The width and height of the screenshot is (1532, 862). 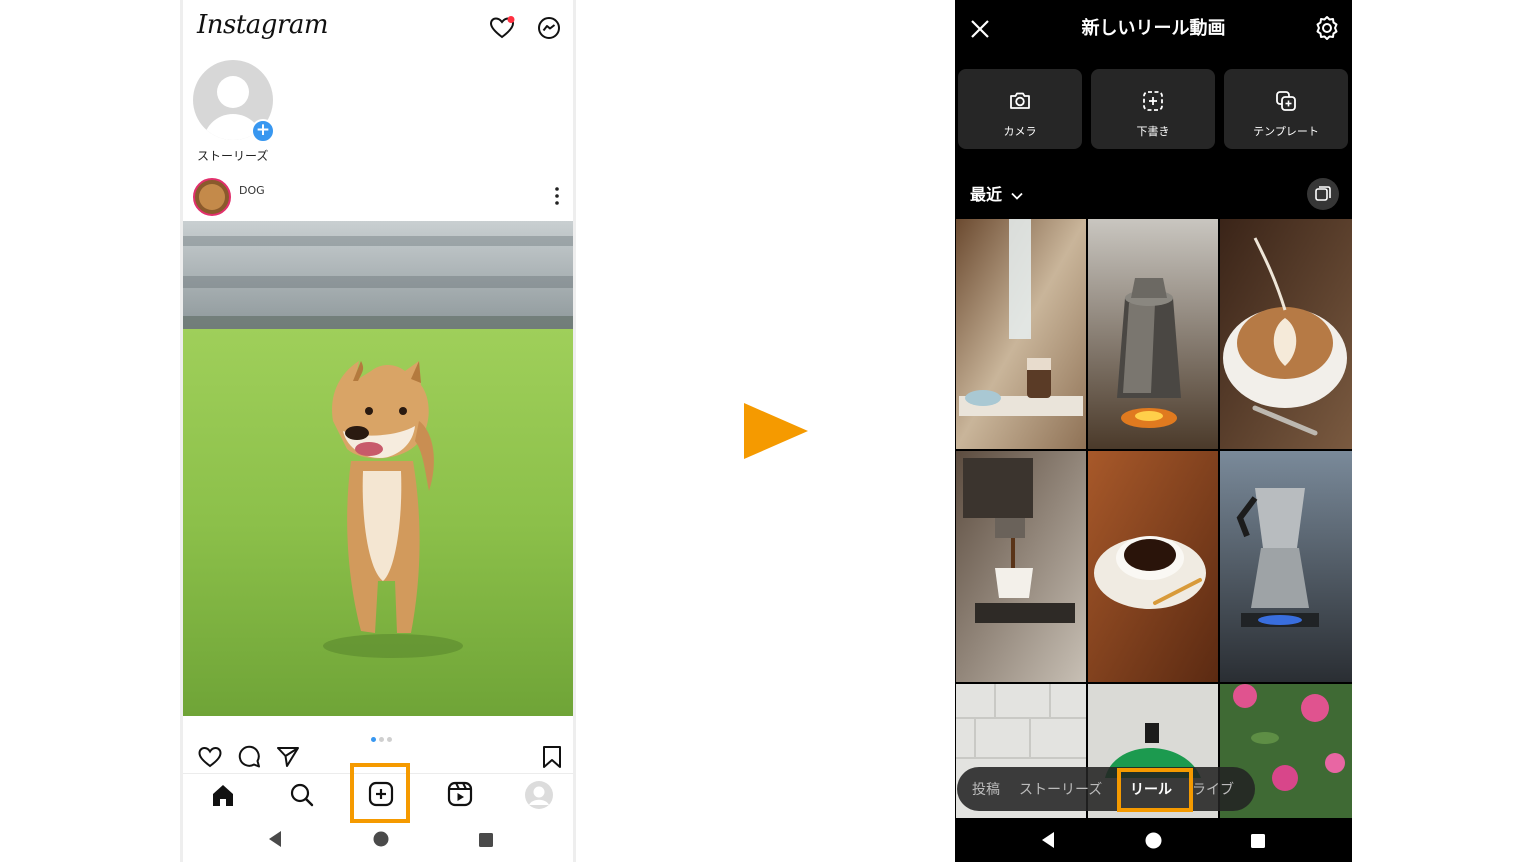 What do you see at coordinates (1153, 28) in the screenshot?
I see `page-title: 新しいリール動画` at bounding box center [1153, 28].